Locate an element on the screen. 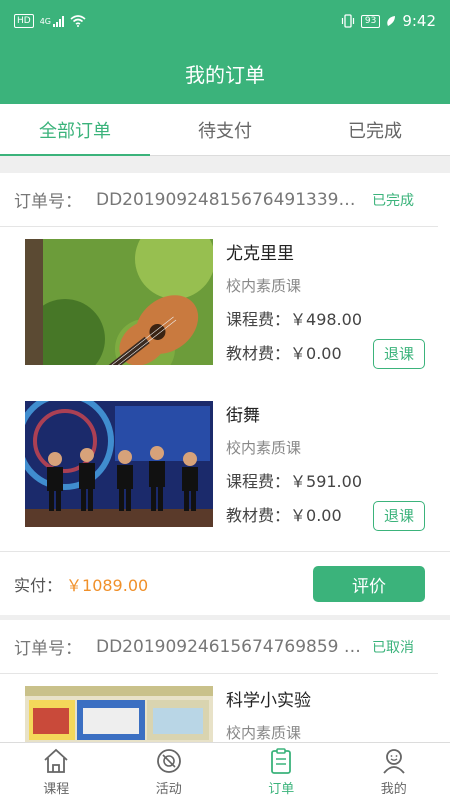  course-fee: ￥591.00 is located at coordinates (326, 481).